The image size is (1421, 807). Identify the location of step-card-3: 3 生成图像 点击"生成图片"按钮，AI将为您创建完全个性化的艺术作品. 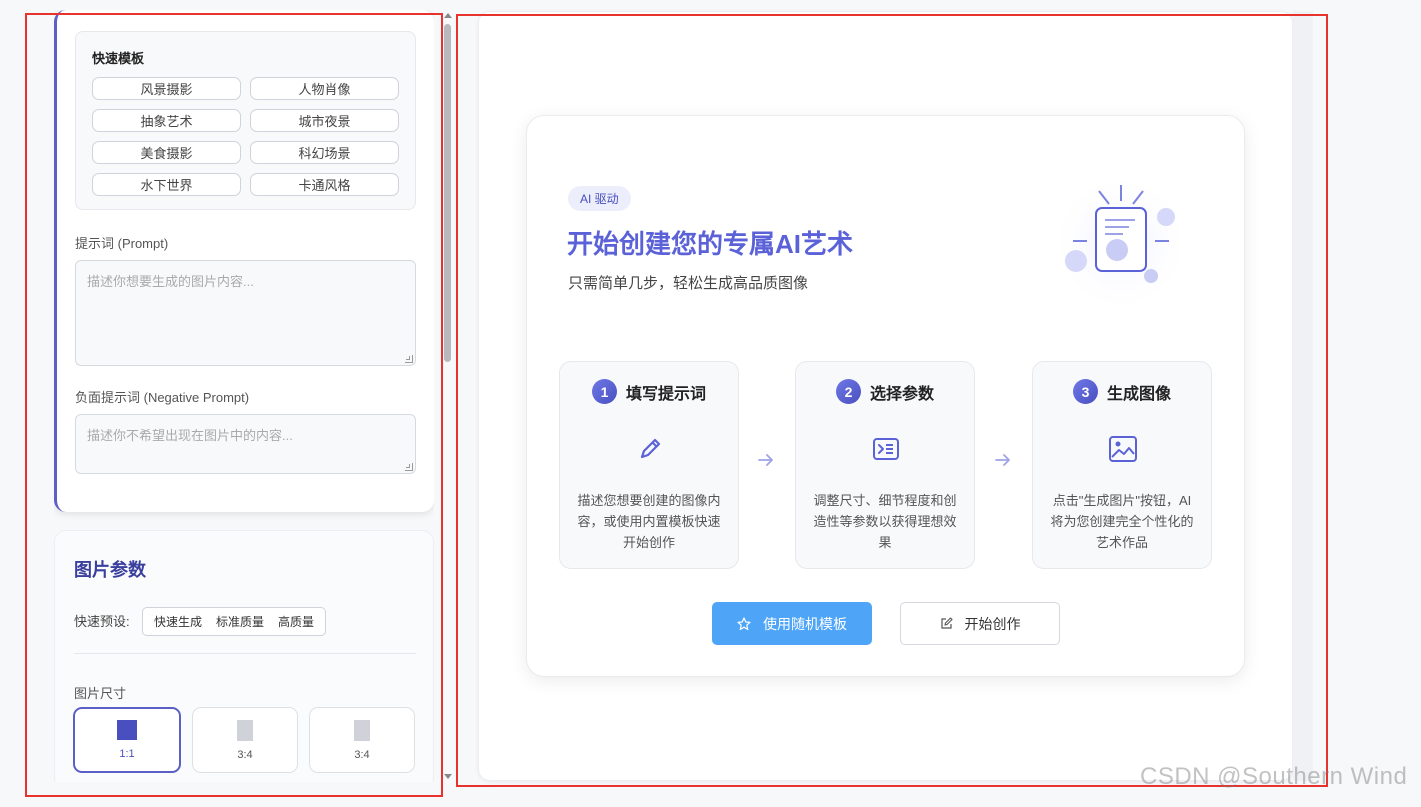
(1122, 465).